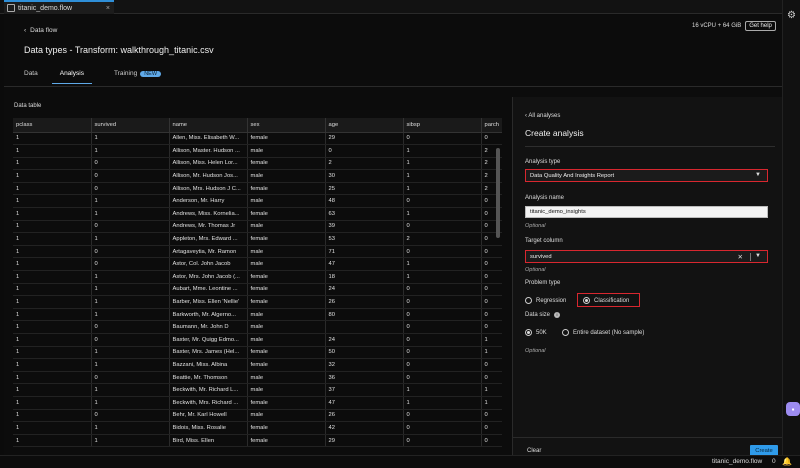  I want to click on table-scrollbar, so click(498, 193).